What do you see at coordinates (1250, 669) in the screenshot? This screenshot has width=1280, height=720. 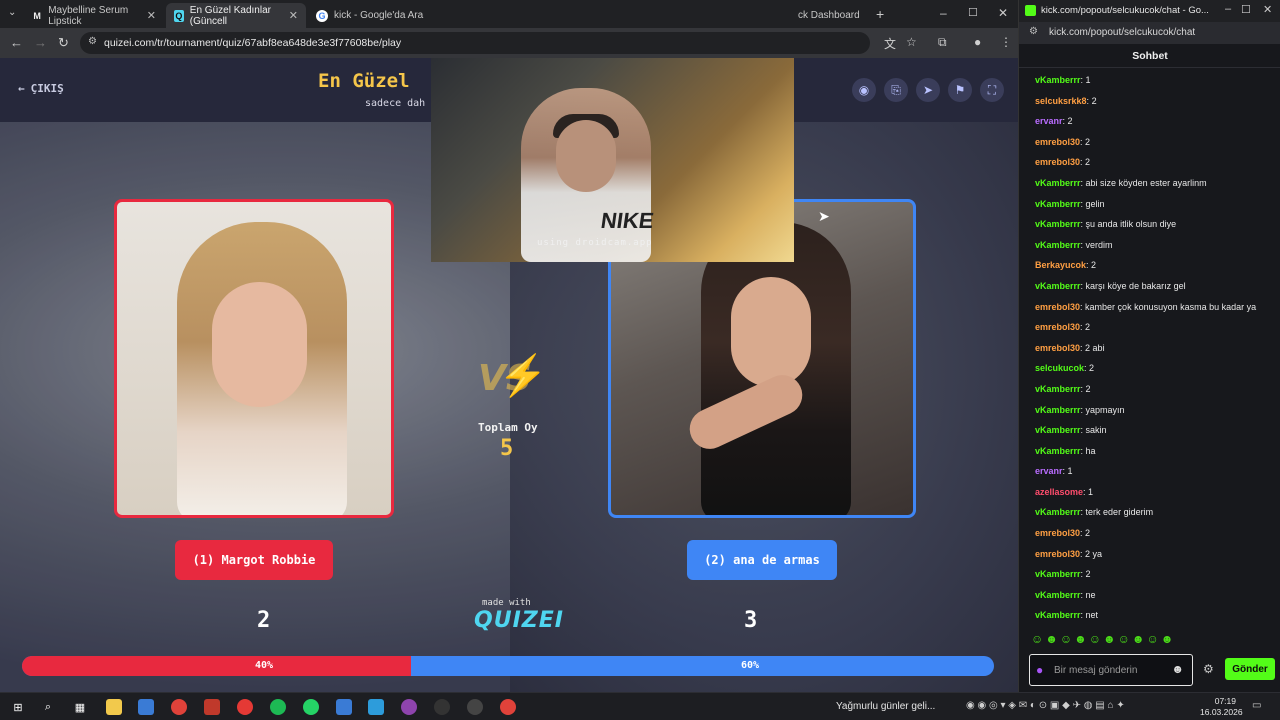 I see `send-button: Gönder` at bounding box center [1250, 669].